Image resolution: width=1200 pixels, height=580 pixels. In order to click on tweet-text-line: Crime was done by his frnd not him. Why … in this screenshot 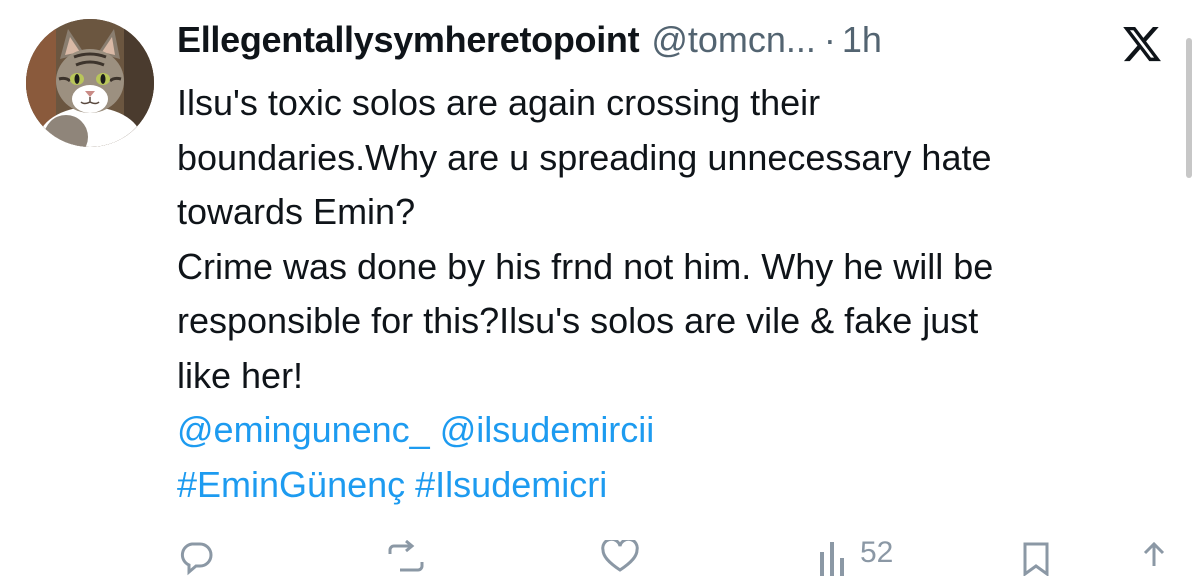, I will do `click(585, 266)`.